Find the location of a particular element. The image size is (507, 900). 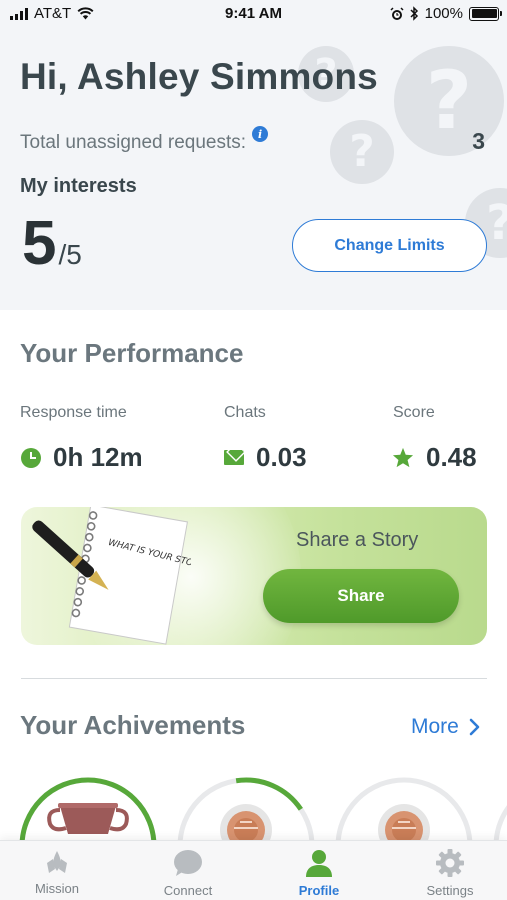

chat-icon is located at coordinates (188, 863).